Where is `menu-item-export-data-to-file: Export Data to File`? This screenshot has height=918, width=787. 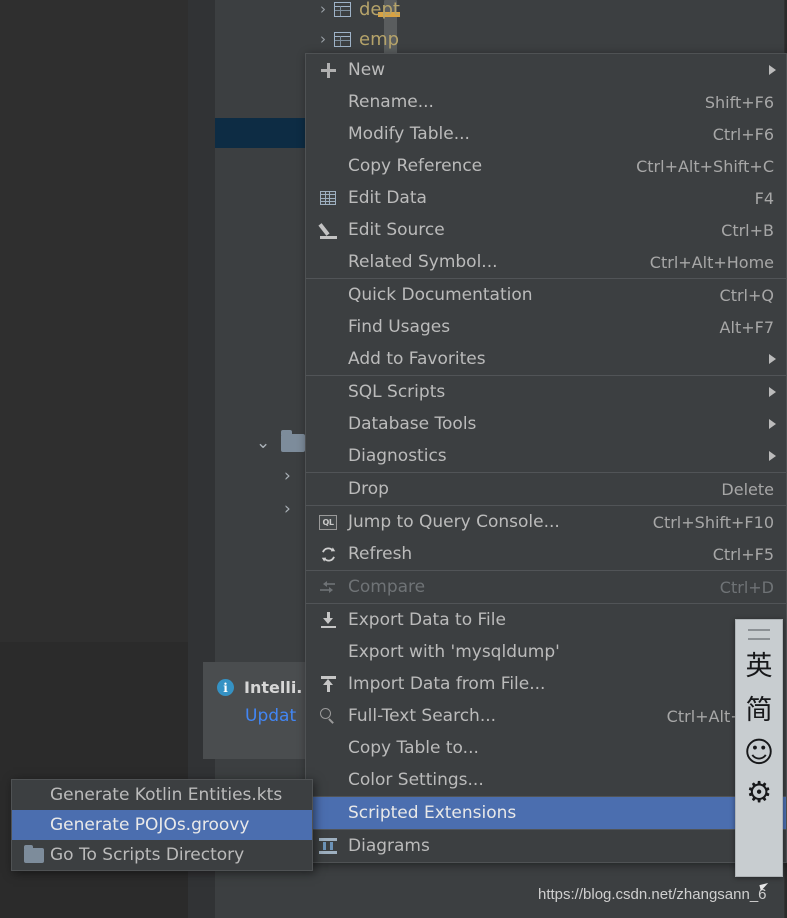
menu-item-export-data-to-file: Export Data to File is located at coordinates (546, 620).